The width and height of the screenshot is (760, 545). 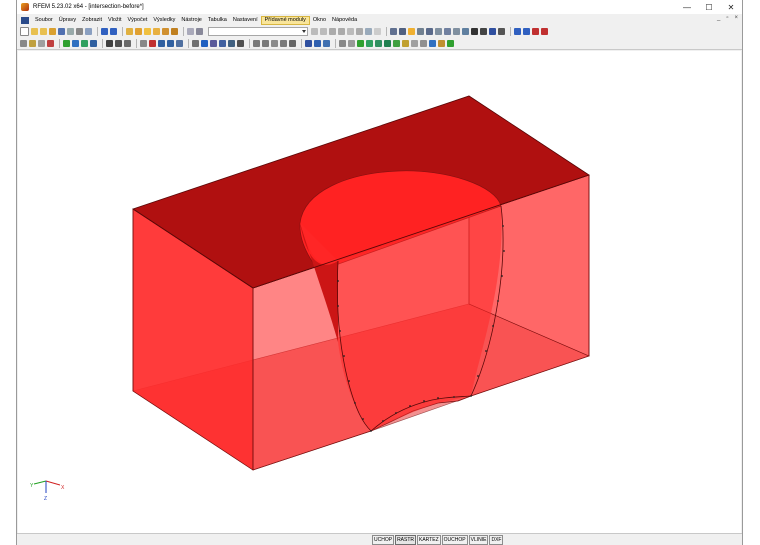 I want to click on status-dxf-button: DXF, so click(x=496, y=540).